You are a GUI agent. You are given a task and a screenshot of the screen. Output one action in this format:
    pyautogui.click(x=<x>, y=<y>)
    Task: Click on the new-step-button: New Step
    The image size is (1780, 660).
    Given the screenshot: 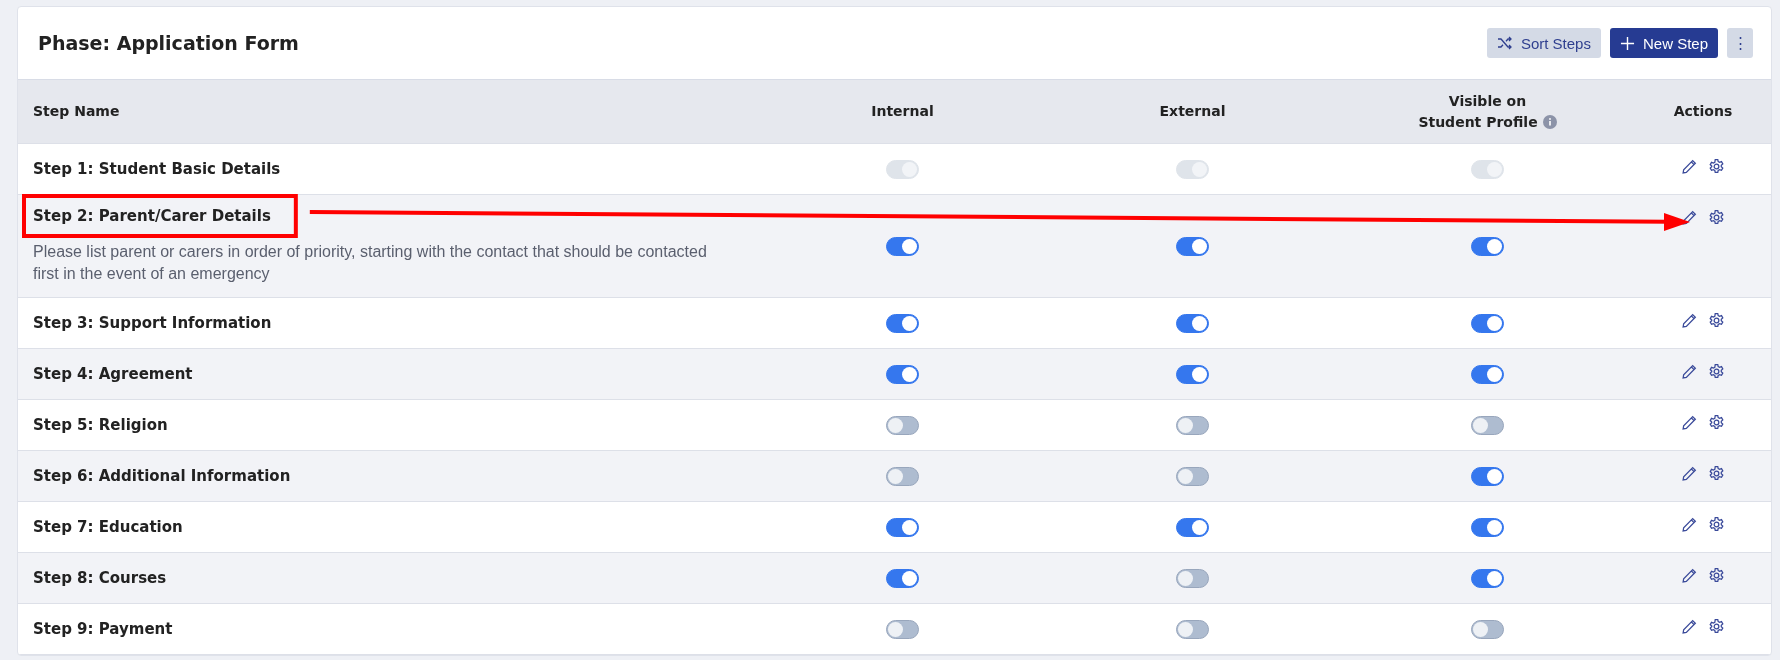 What is the action you would take?
    pyautogui.click(x=1663, y=43)
    